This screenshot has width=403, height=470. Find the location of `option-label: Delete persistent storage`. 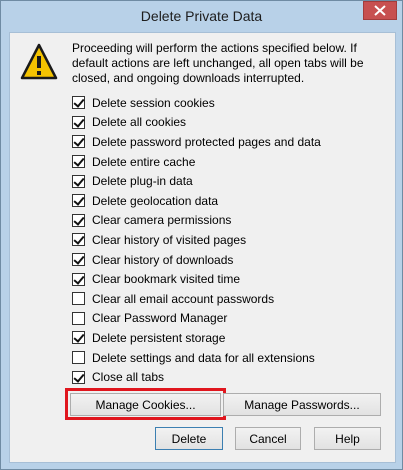

option-label: Delete persistent storage is located at coordinates (159, 337).